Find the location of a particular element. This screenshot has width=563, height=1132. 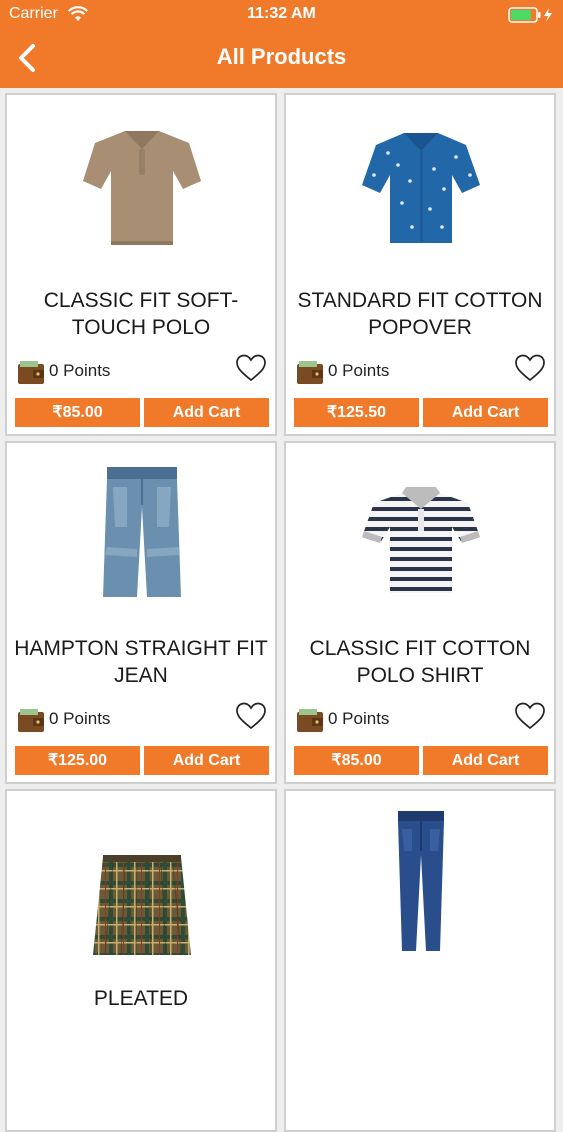

product-name: HAMPTON STRAIGHT FIT JEAN is located at coordinates (141, 662).